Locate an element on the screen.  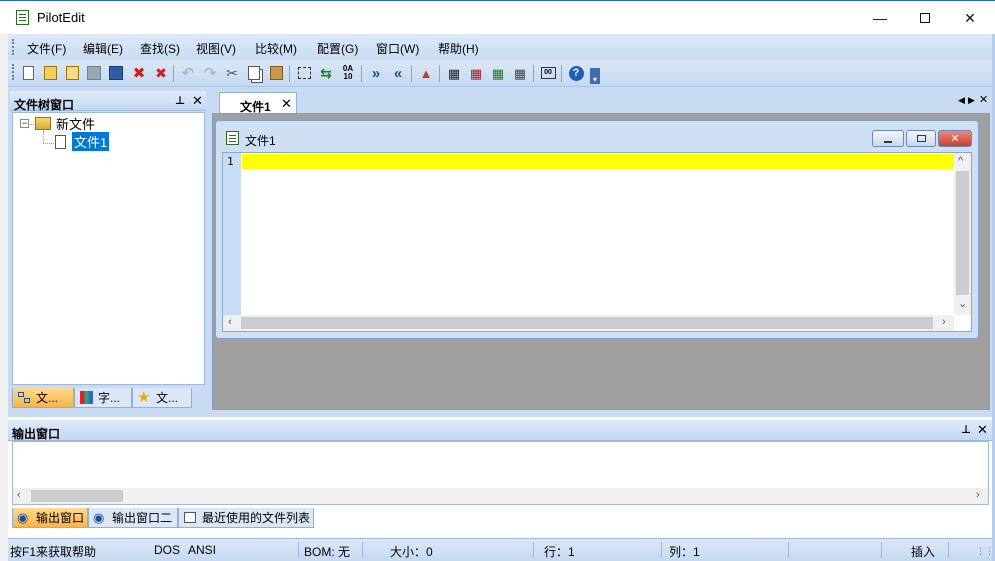
binoculars-icon: ◉ is located at coordinates (99, 517).